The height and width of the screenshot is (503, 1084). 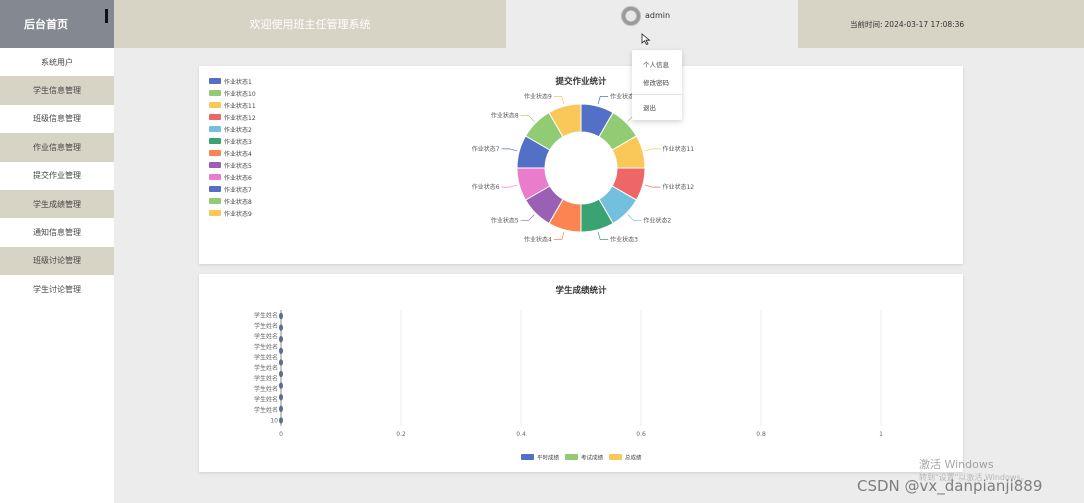 I want to click on legend-label: 考试成绩, so click(x=592, y=458).